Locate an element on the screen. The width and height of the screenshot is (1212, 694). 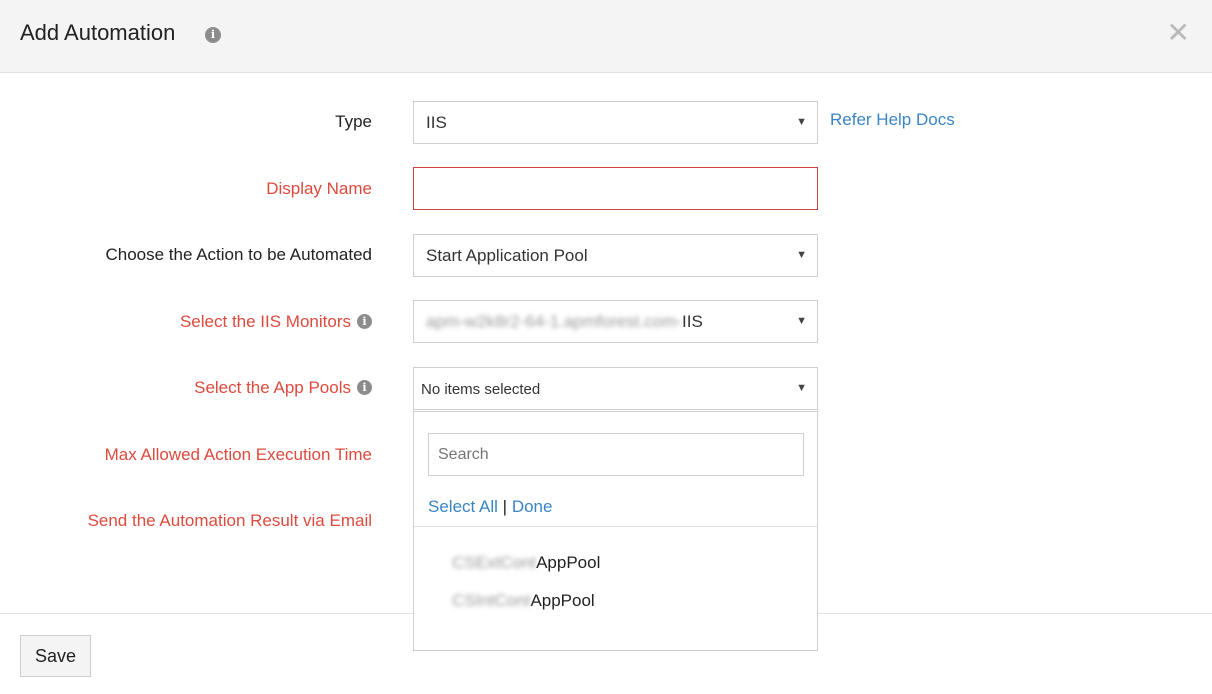
action-value: Start Application Pool is located at coordinates (507, 255).